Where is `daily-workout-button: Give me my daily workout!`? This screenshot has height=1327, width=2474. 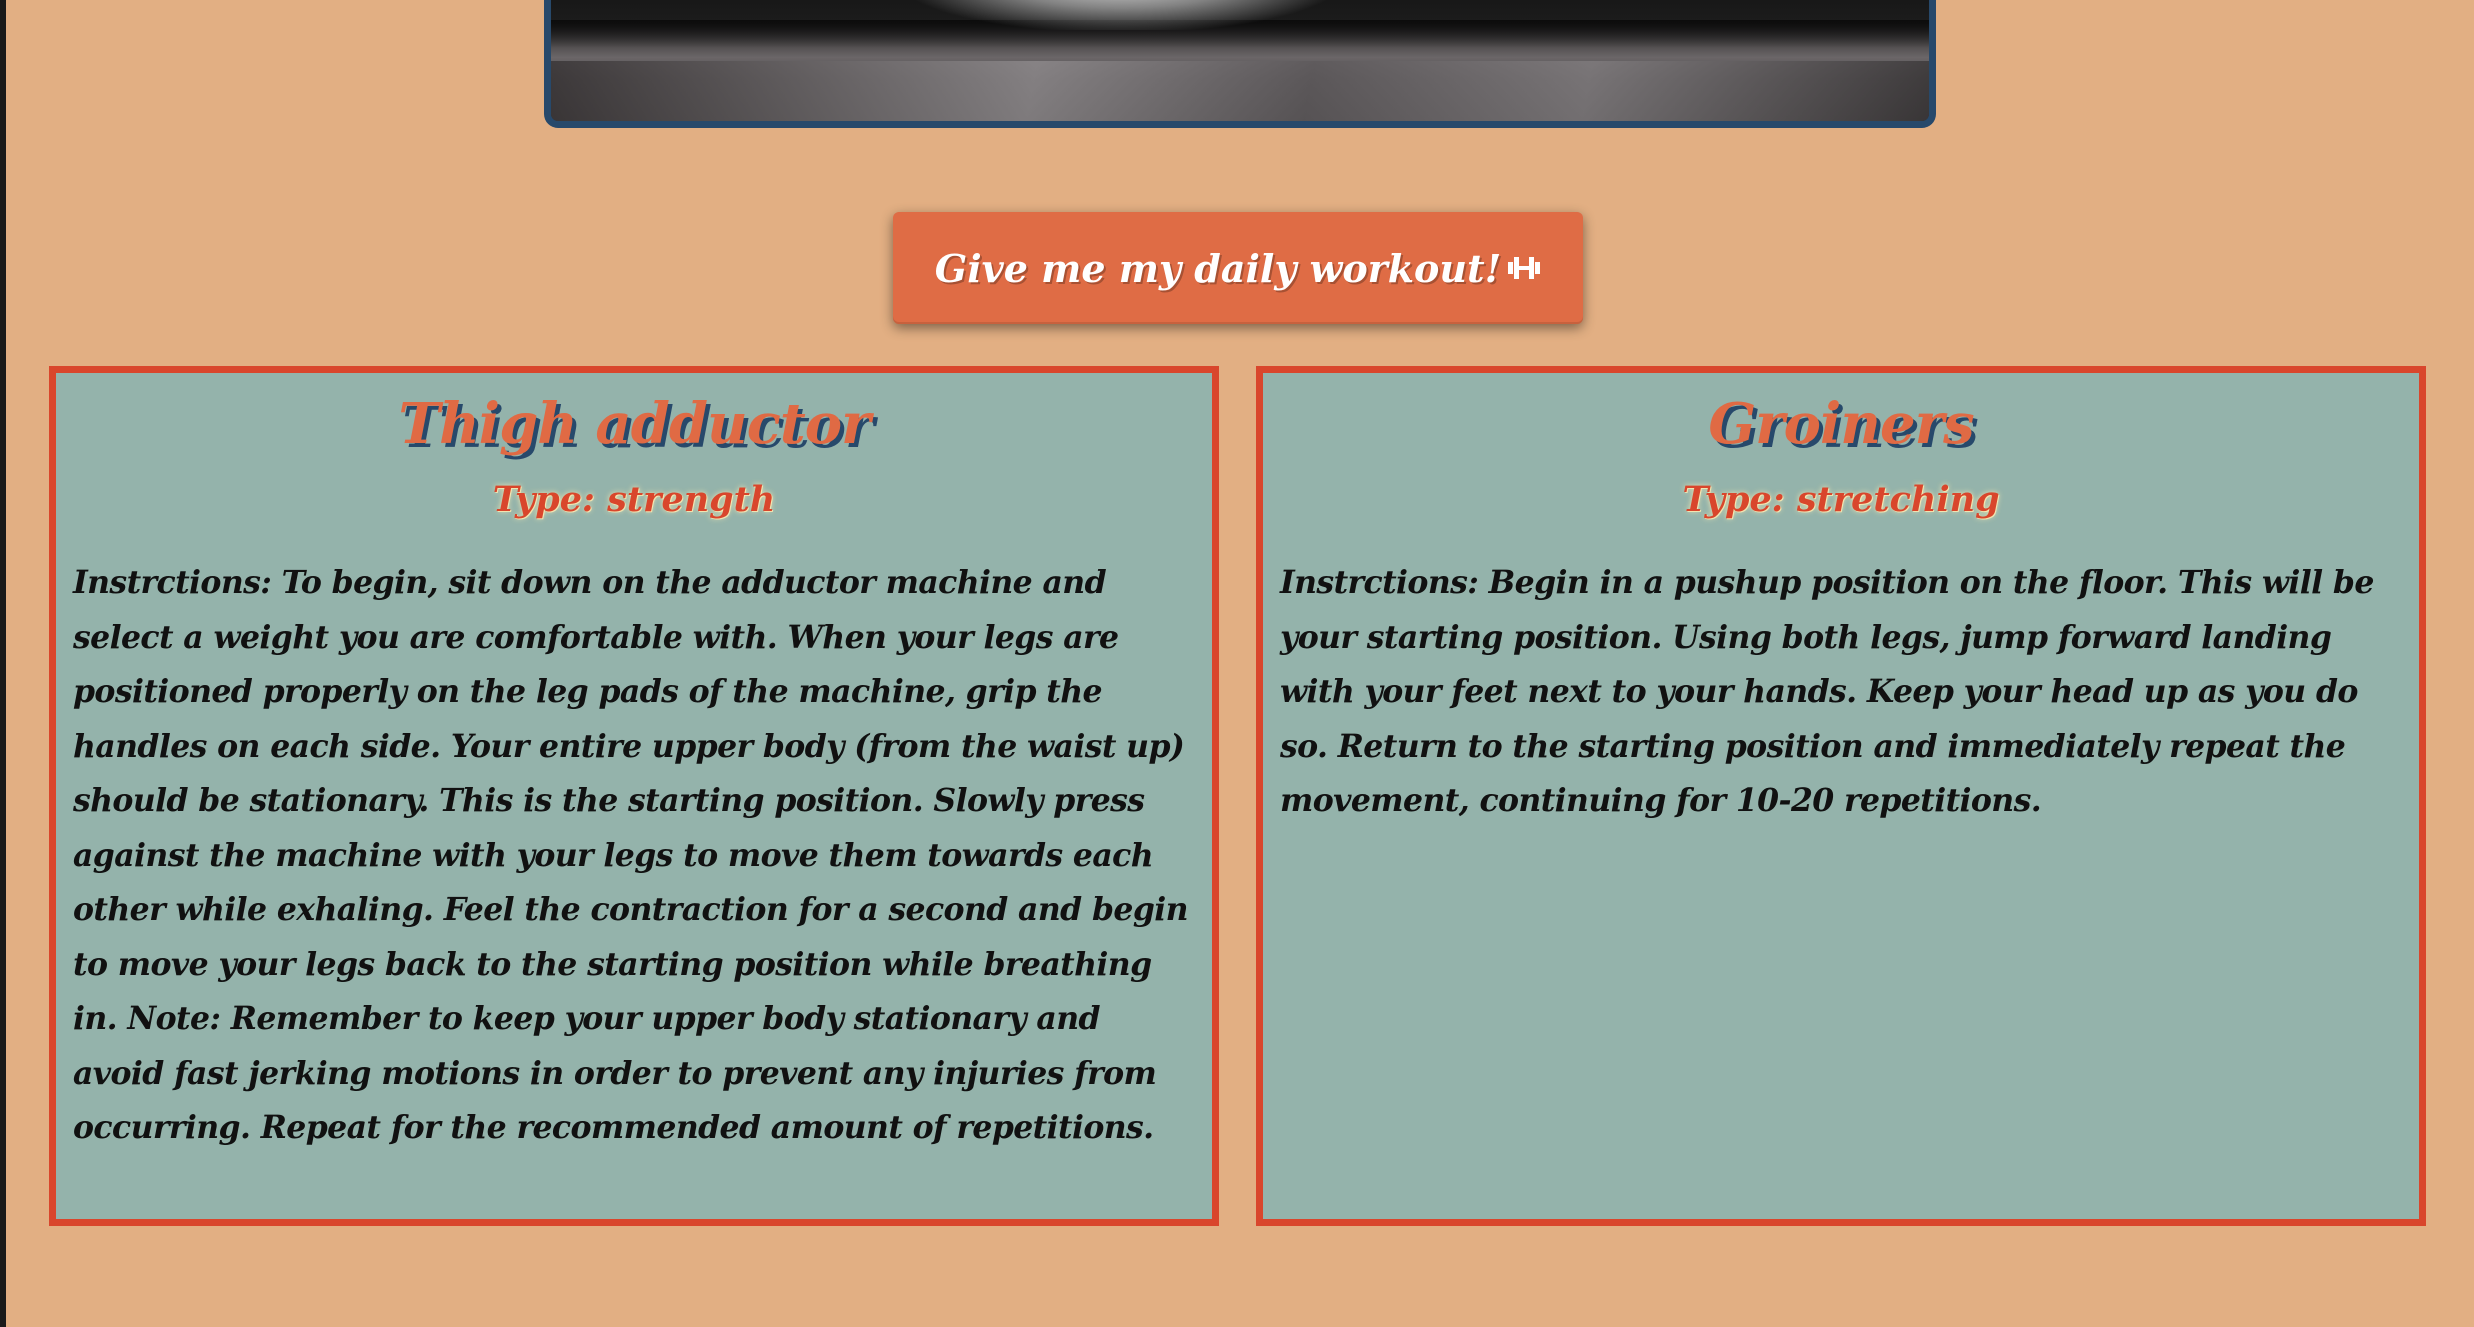 daily-workout-button: Give me my daily workout! is located at coordinates (1238, 268).